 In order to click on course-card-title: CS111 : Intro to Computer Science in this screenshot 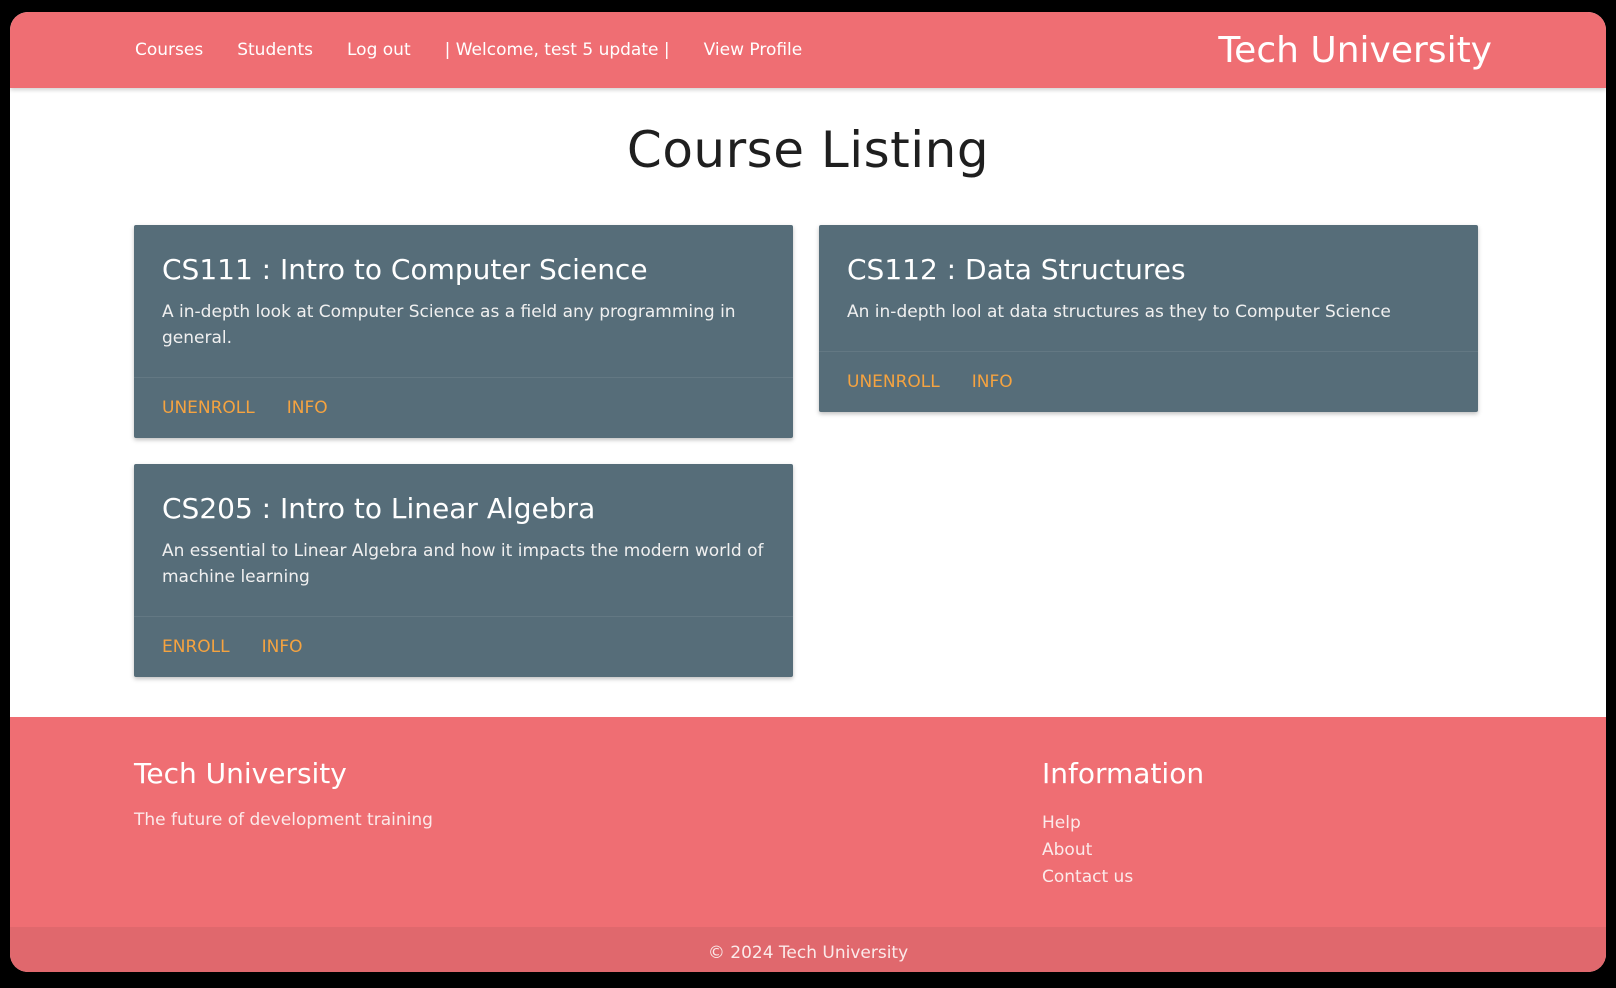, I will do `click(405, 269)`.